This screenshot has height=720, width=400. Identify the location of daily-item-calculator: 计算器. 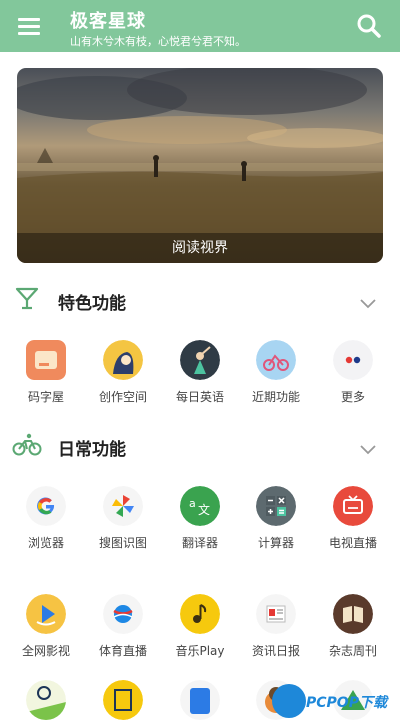
(276, 522).